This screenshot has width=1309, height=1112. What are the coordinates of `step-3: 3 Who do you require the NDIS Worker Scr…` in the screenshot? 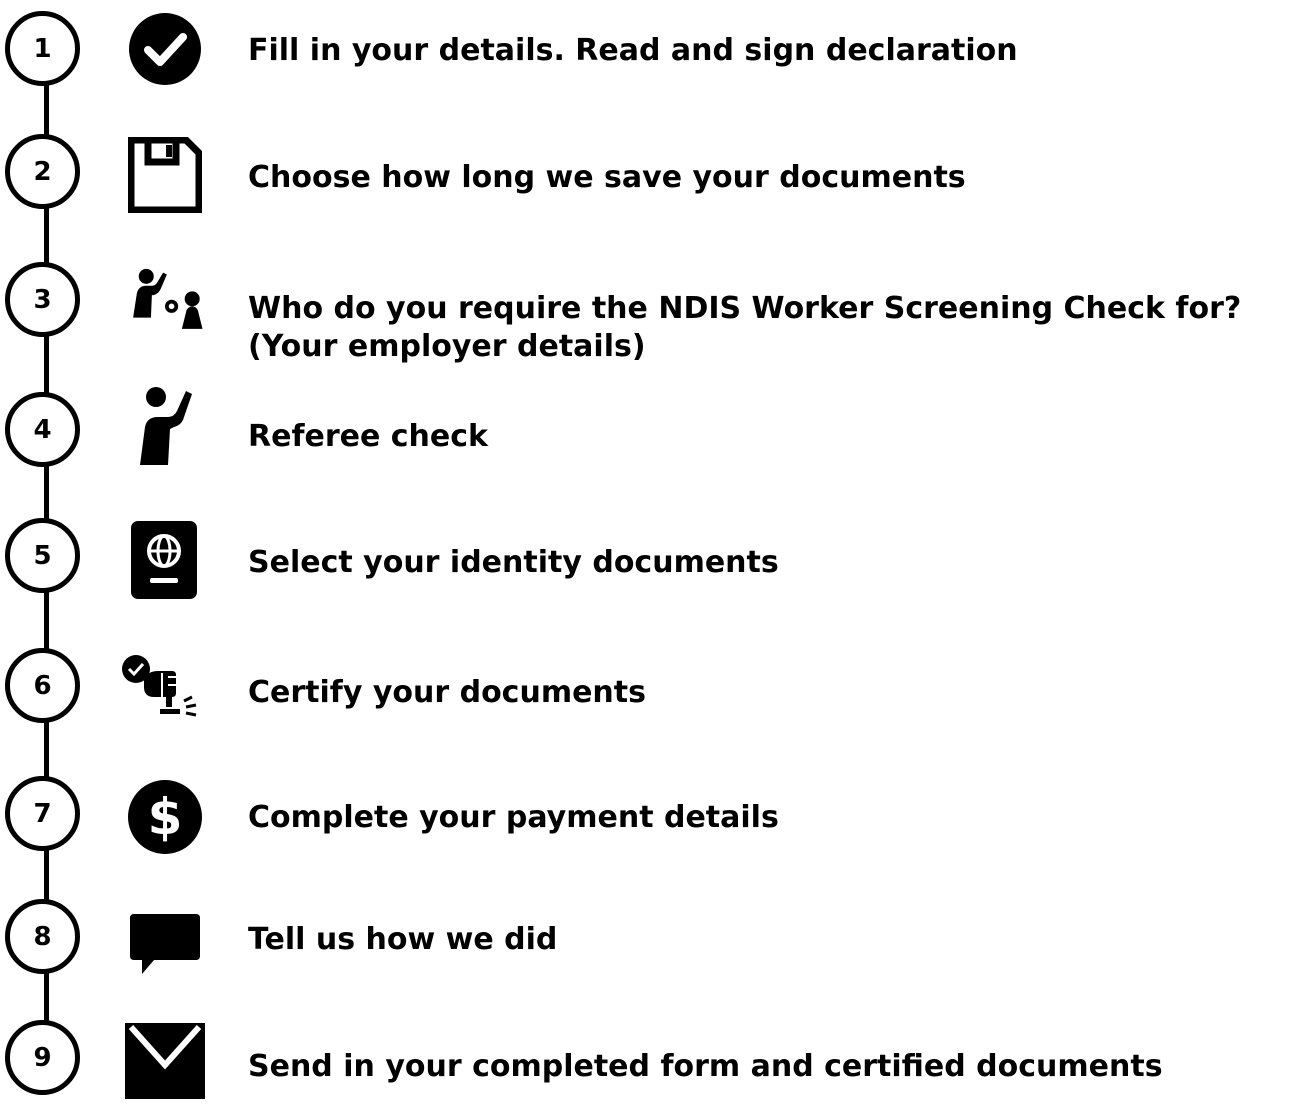 It's located at (654, 310).